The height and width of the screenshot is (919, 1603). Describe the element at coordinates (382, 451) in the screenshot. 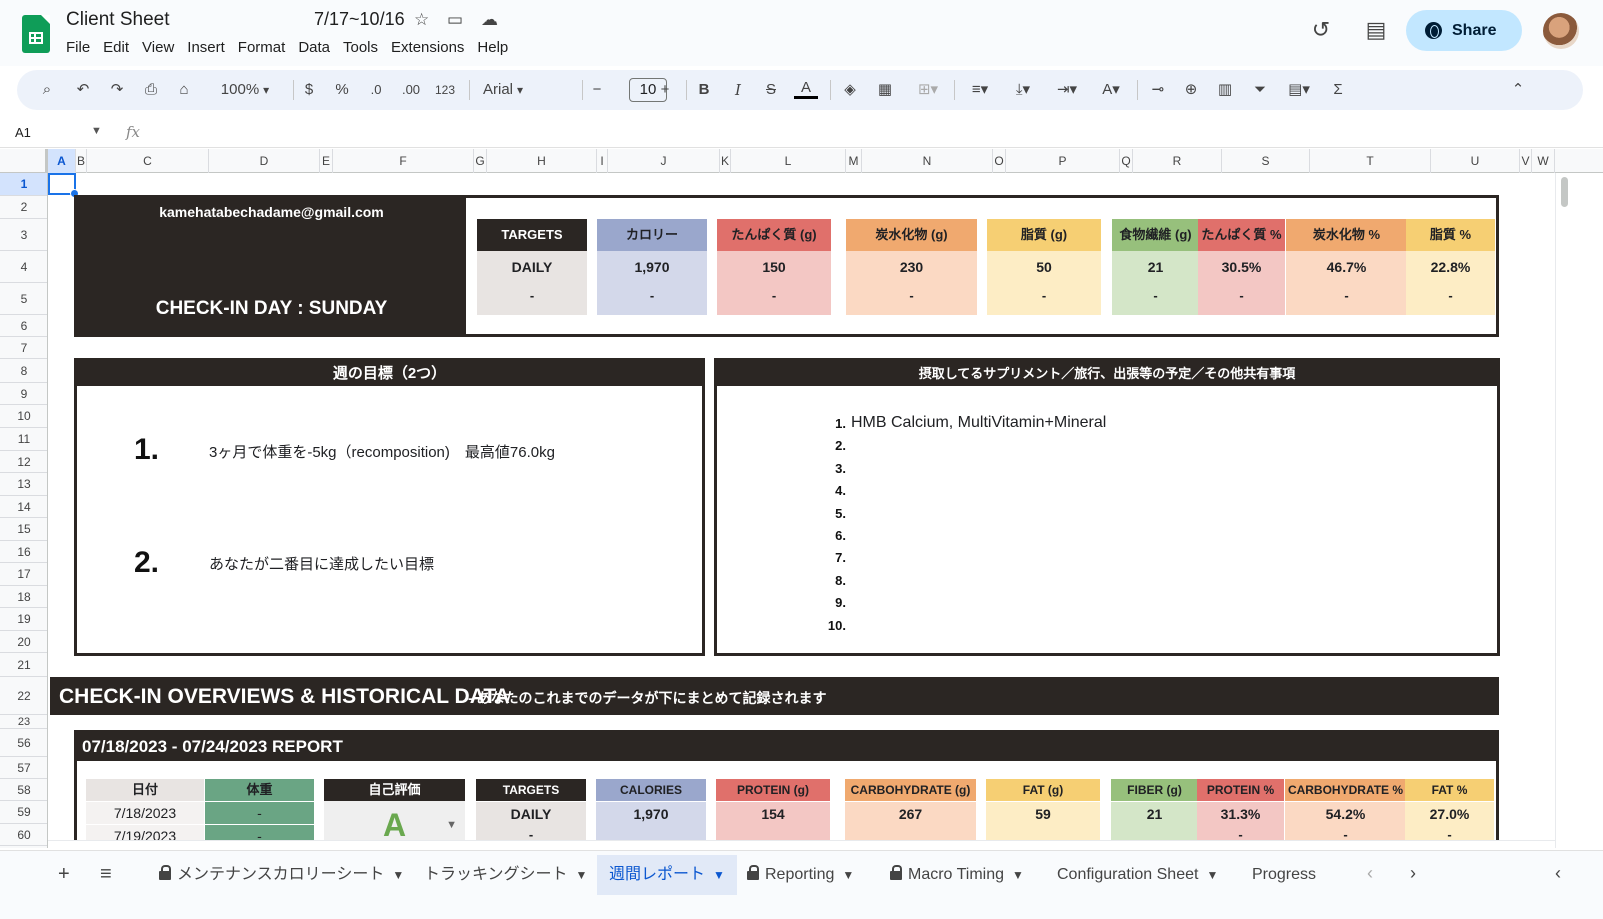

I see `goal-text: 3ヶ月で体重を-5kg（recomposition) 最高値76.0kg` at that location.